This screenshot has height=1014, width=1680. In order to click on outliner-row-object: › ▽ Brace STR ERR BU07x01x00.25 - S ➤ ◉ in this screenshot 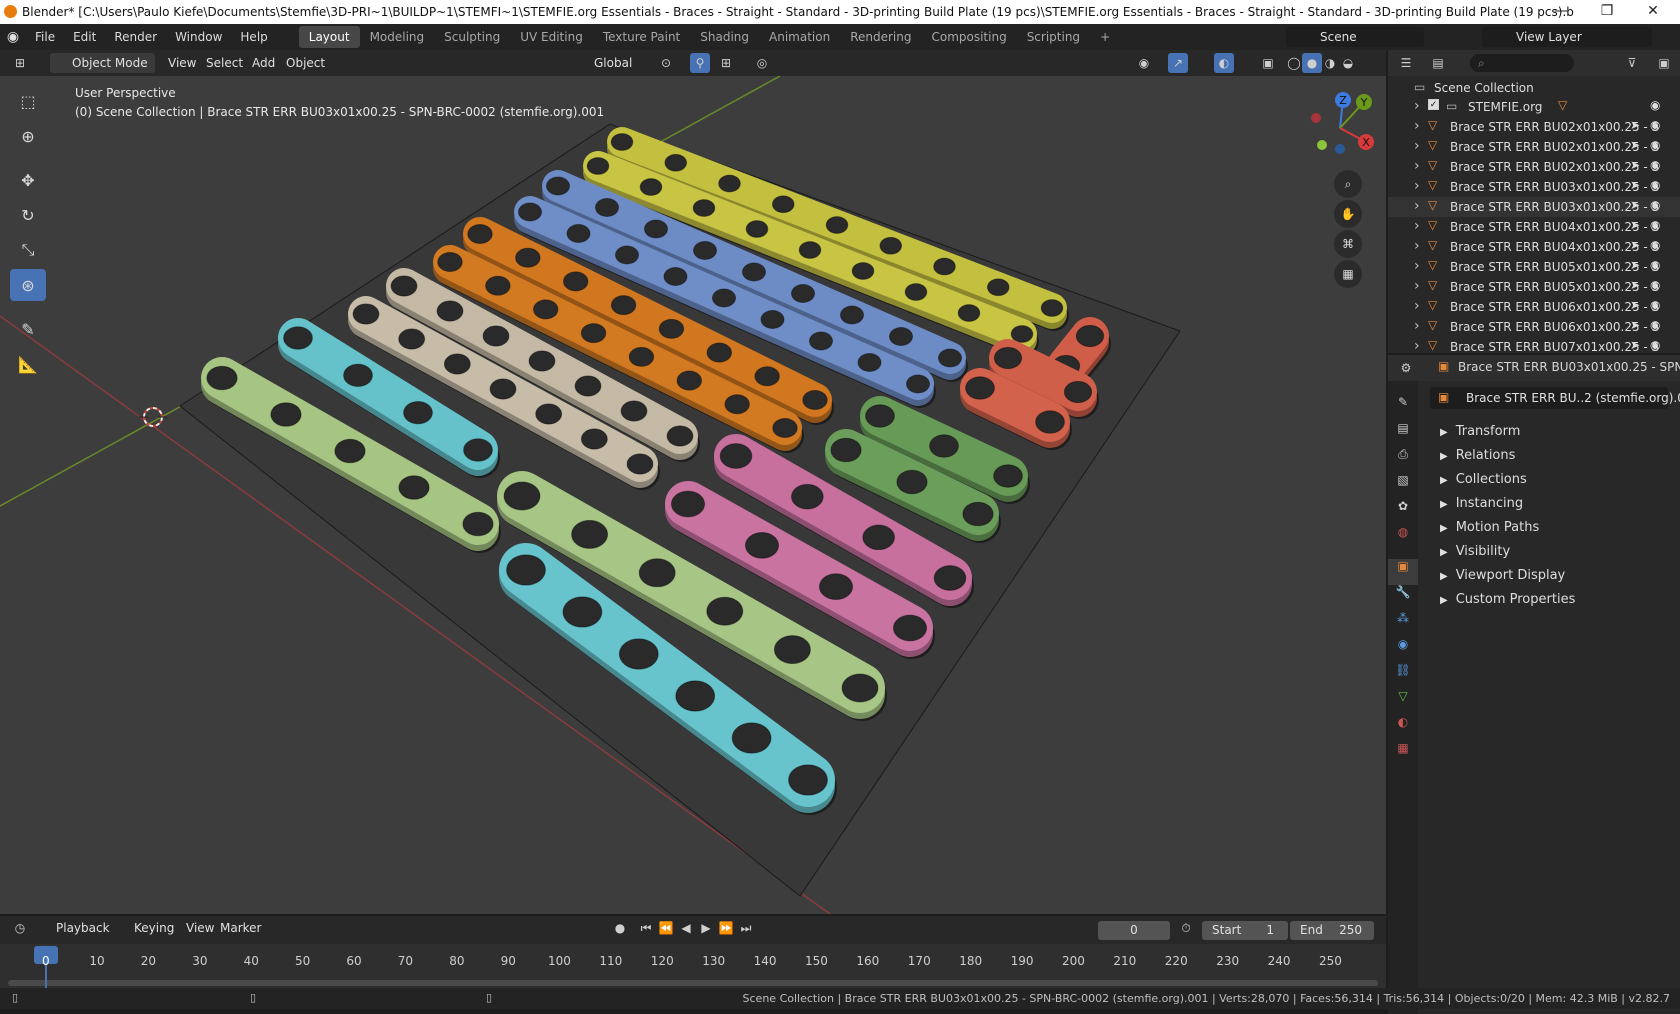, I will do `click(1534, 347)`.